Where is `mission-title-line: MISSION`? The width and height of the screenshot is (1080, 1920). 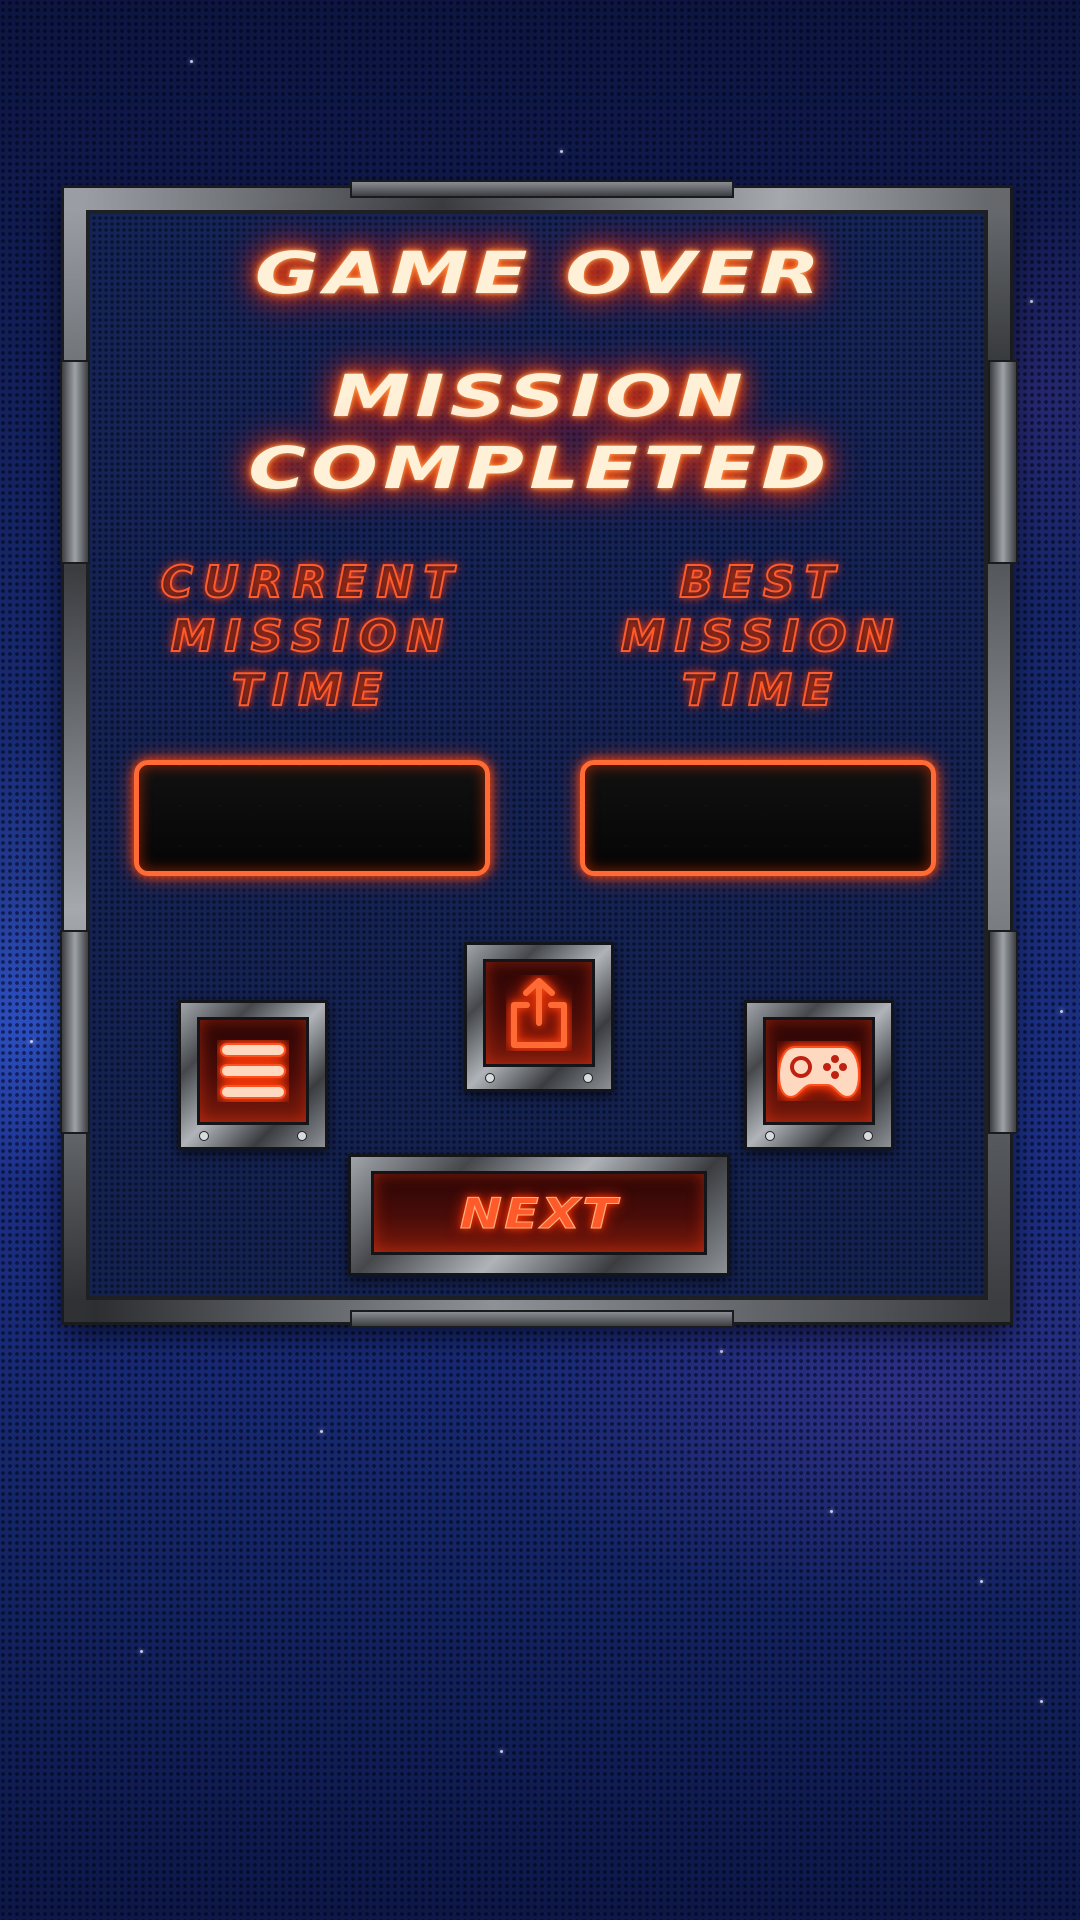
mission-title-line: MISSION is located at coordinates (540, 396).